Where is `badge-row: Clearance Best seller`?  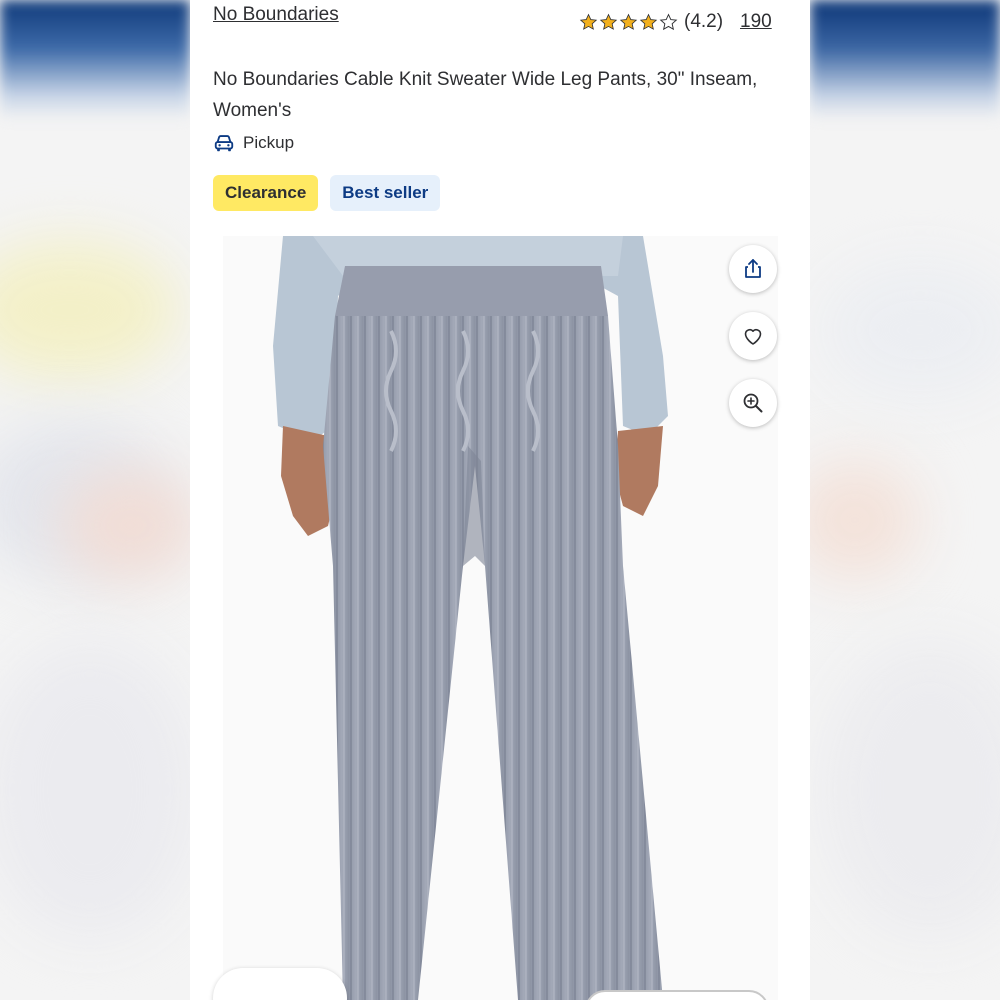 badge-row: Clearance Best seller is located at coordinates (327, 193).